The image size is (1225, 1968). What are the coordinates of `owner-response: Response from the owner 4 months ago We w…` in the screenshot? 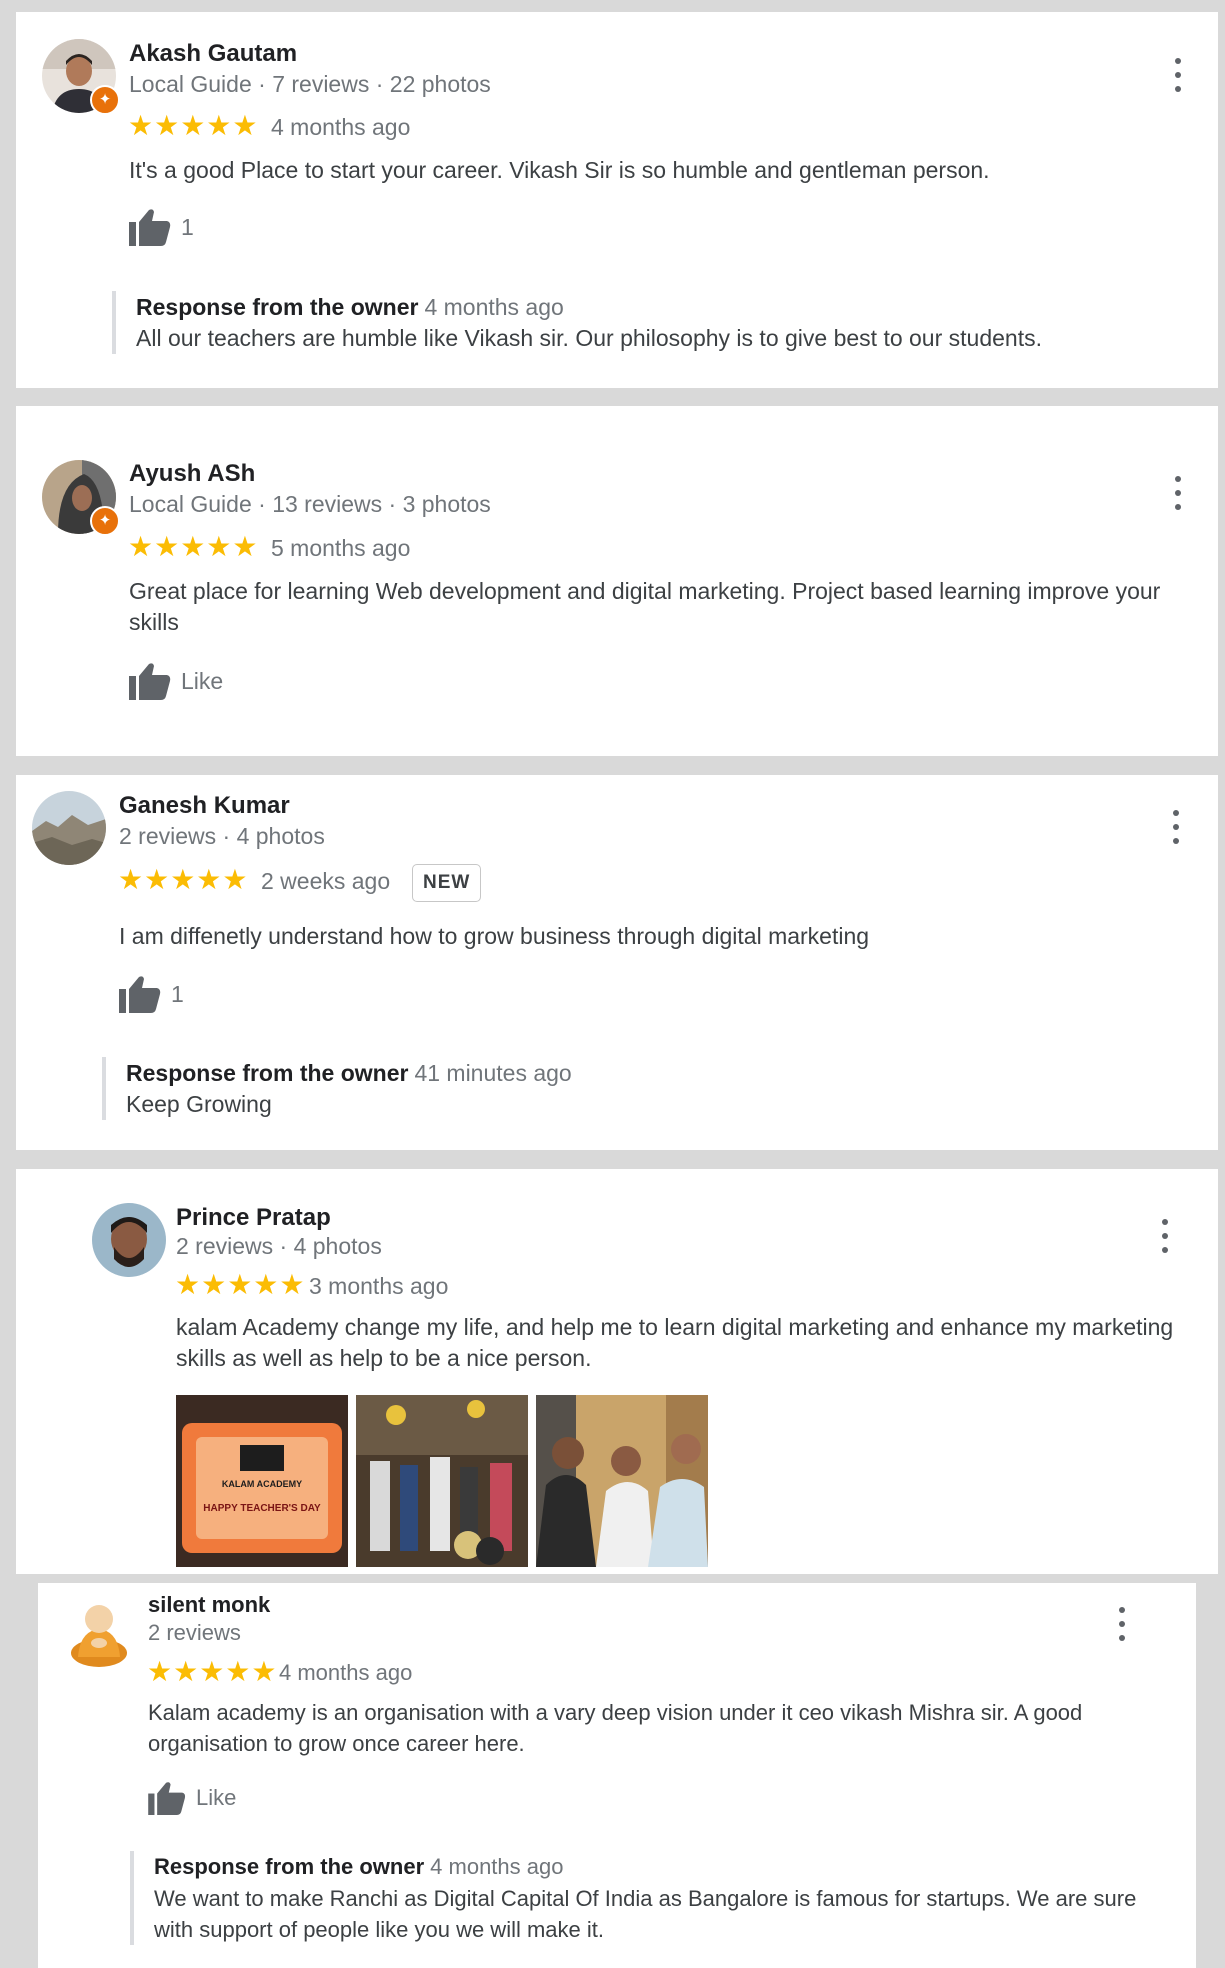 It's located at (650, 1898).